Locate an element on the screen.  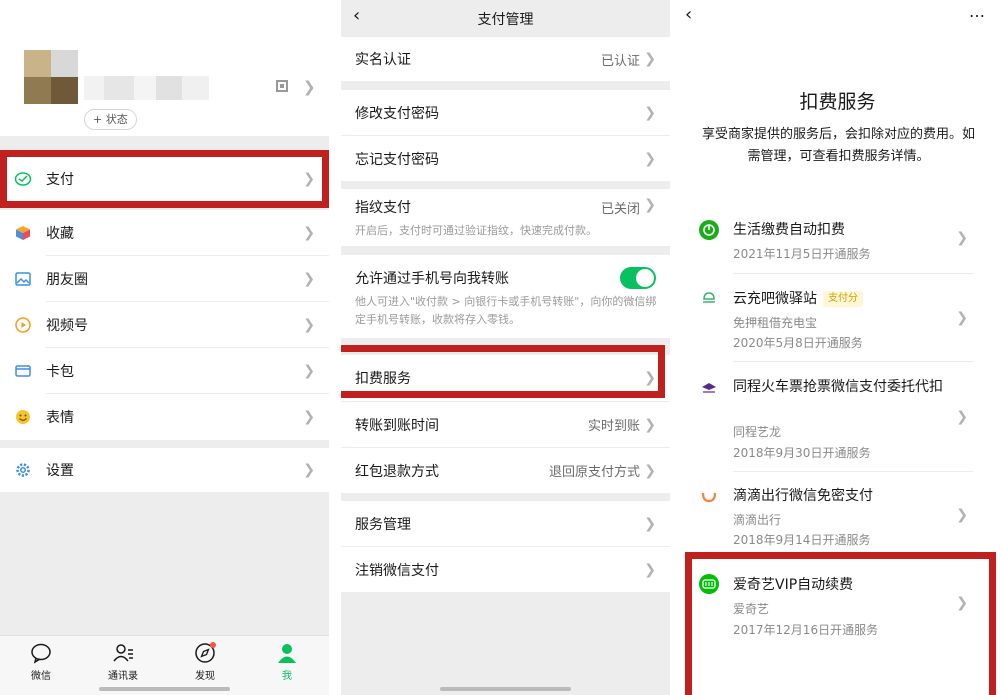
menu-item-stickers: 表情 ❯ is located at coordinates (164, 417).